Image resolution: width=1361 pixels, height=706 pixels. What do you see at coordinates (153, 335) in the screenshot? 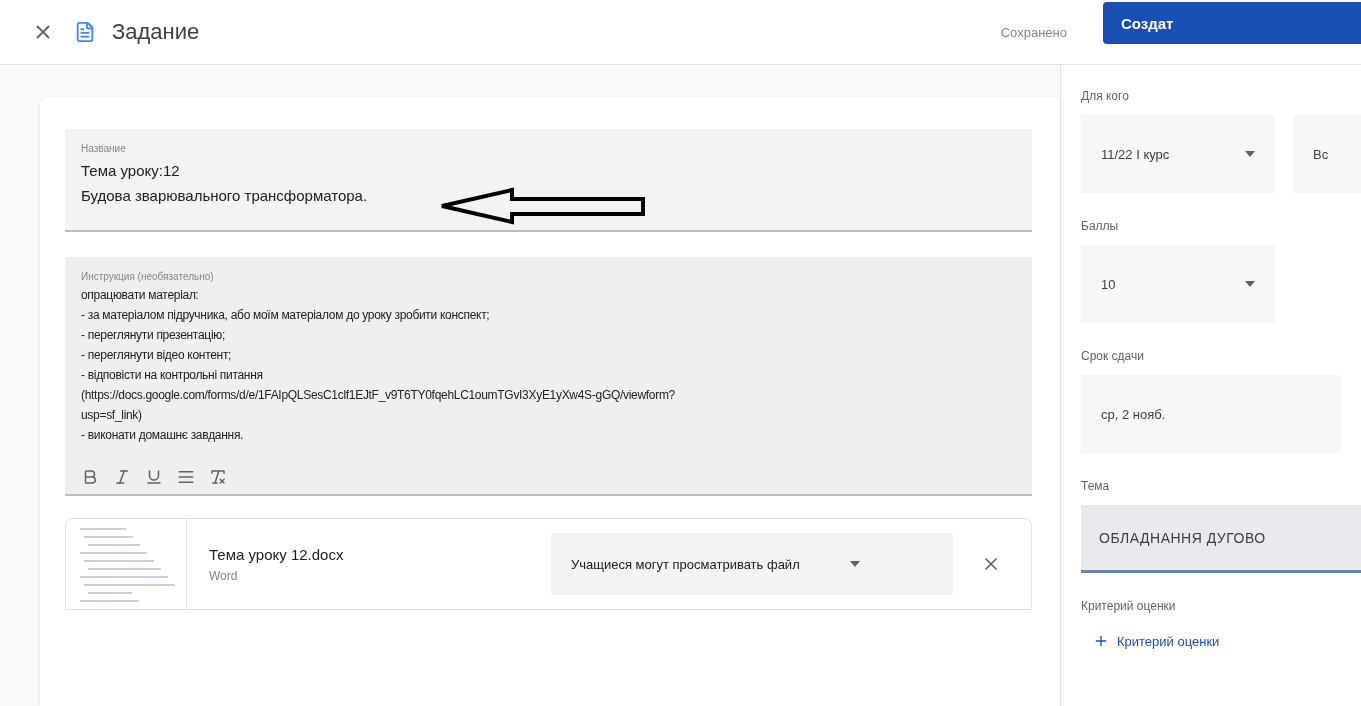
I see `instruction-text: - переглянути презентацію;` at bounding box center [153, 335].